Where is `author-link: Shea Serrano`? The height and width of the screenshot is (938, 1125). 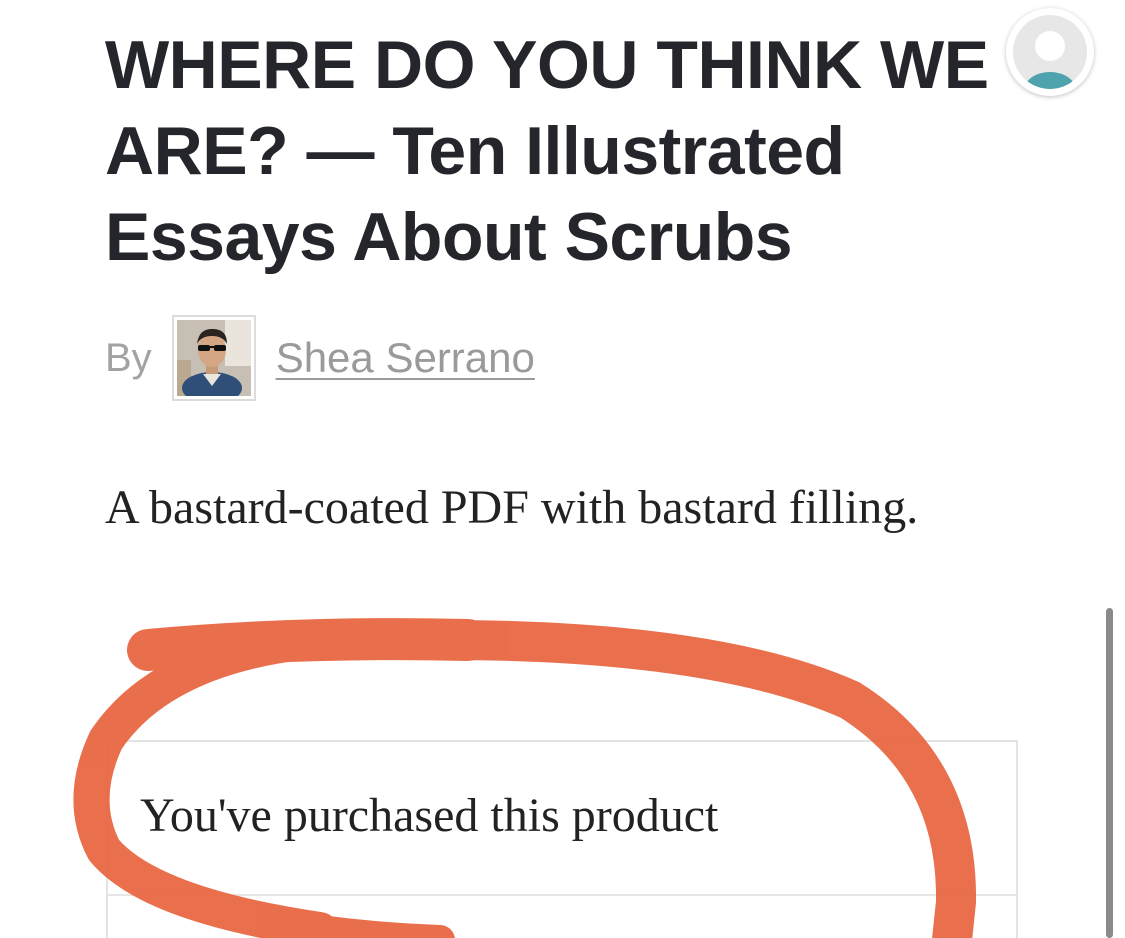 author-link: Shea Serrano is located at coordinates (405, 358).